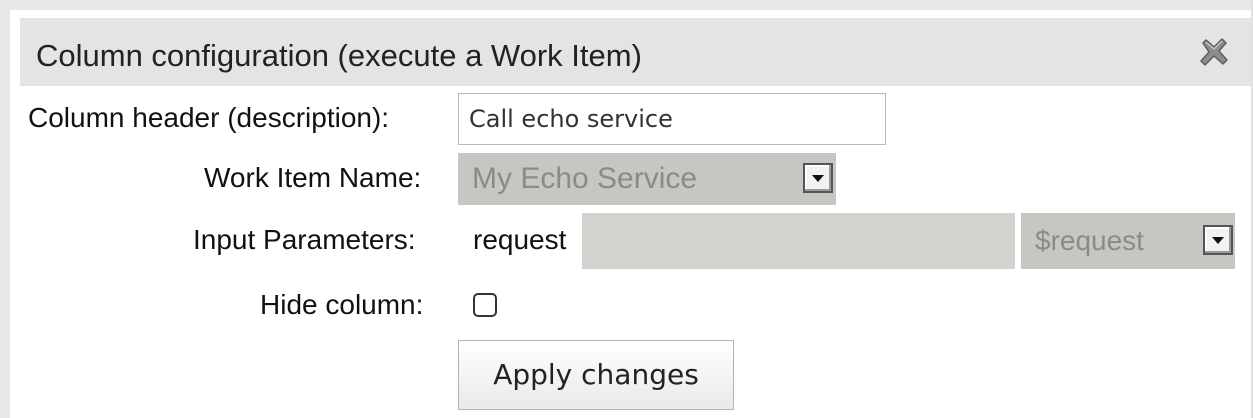 Image resolution: width=1253 pixels, height=418 pixels. What do you see at coordinates (585, 178) in the screenshot?
I see `work-item-name-selected: My Echo Service` at bounding box center [585, 178].